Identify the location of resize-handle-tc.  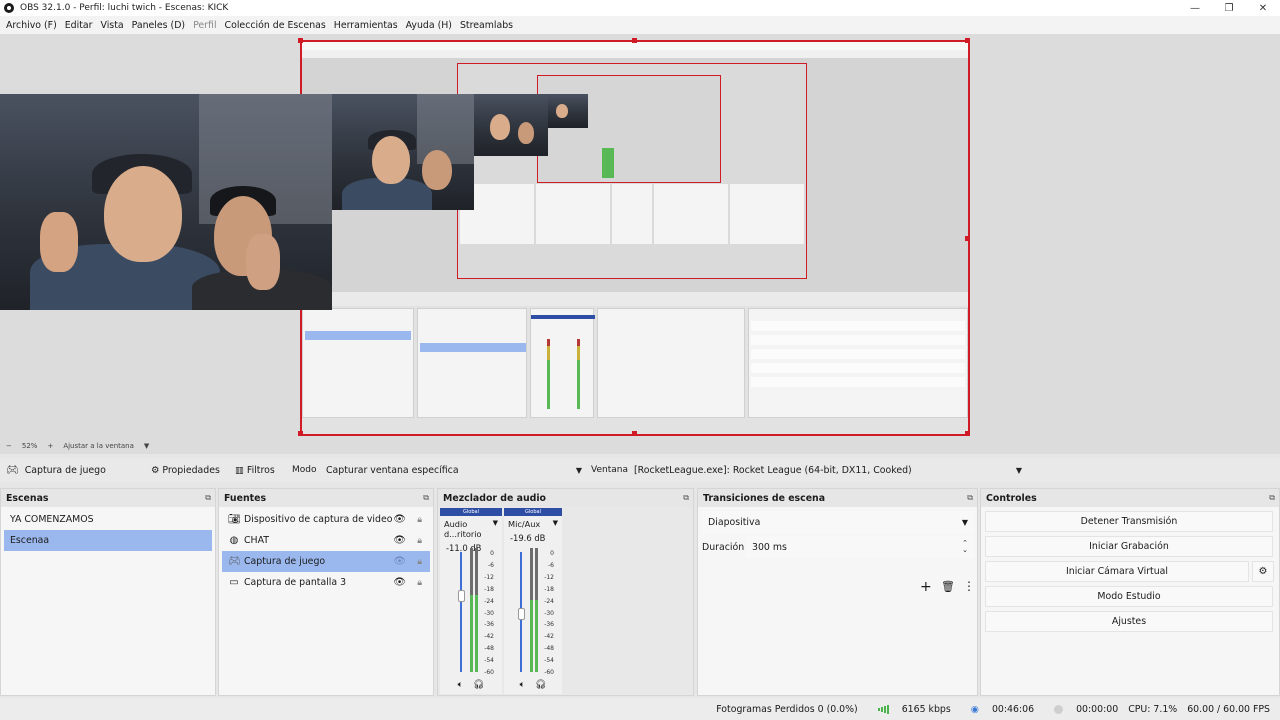
(634, 40).